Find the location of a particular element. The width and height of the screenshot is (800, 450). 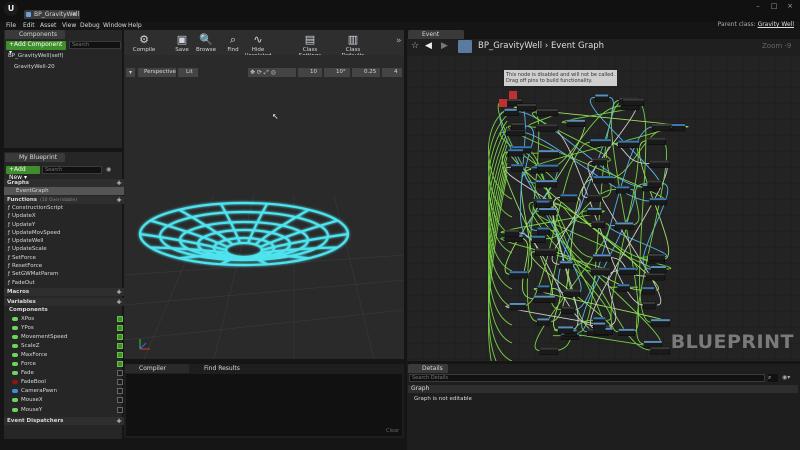

component-root: BP_GravityWell(self) is located at coordinates (63, 56).